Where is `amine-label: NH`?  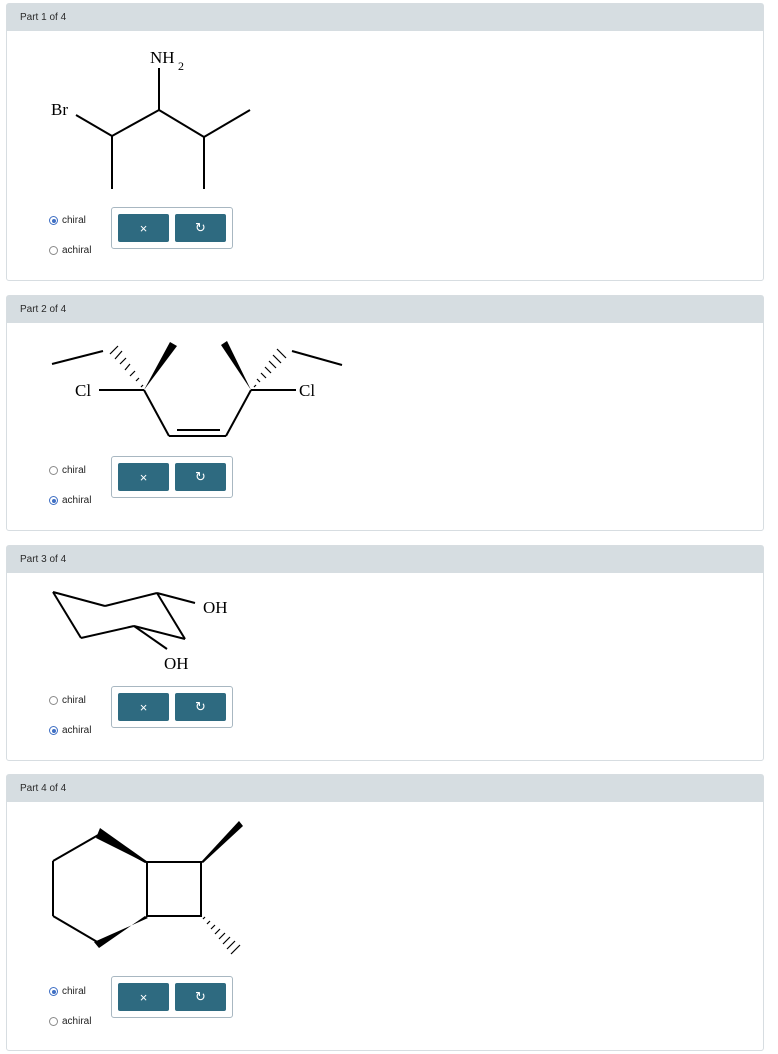 amine-label: NH is located at coordinates (162, 57).